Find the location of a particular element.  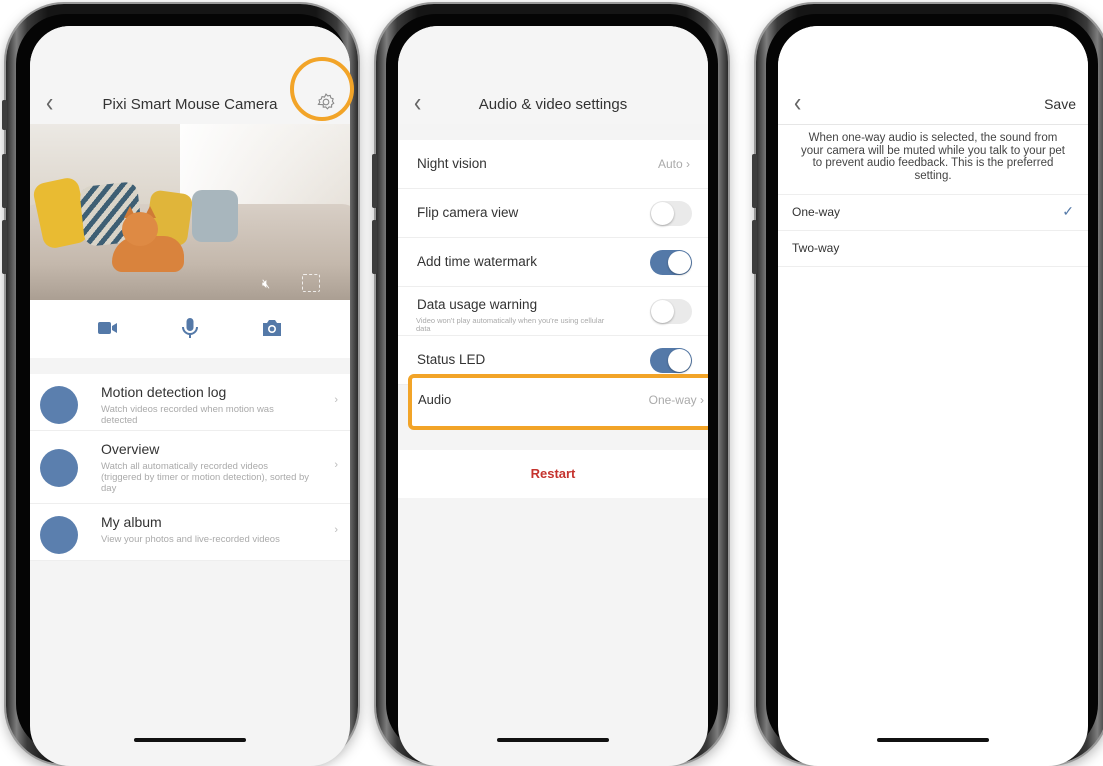

calendar-icon is located at coordinates (59, 468).